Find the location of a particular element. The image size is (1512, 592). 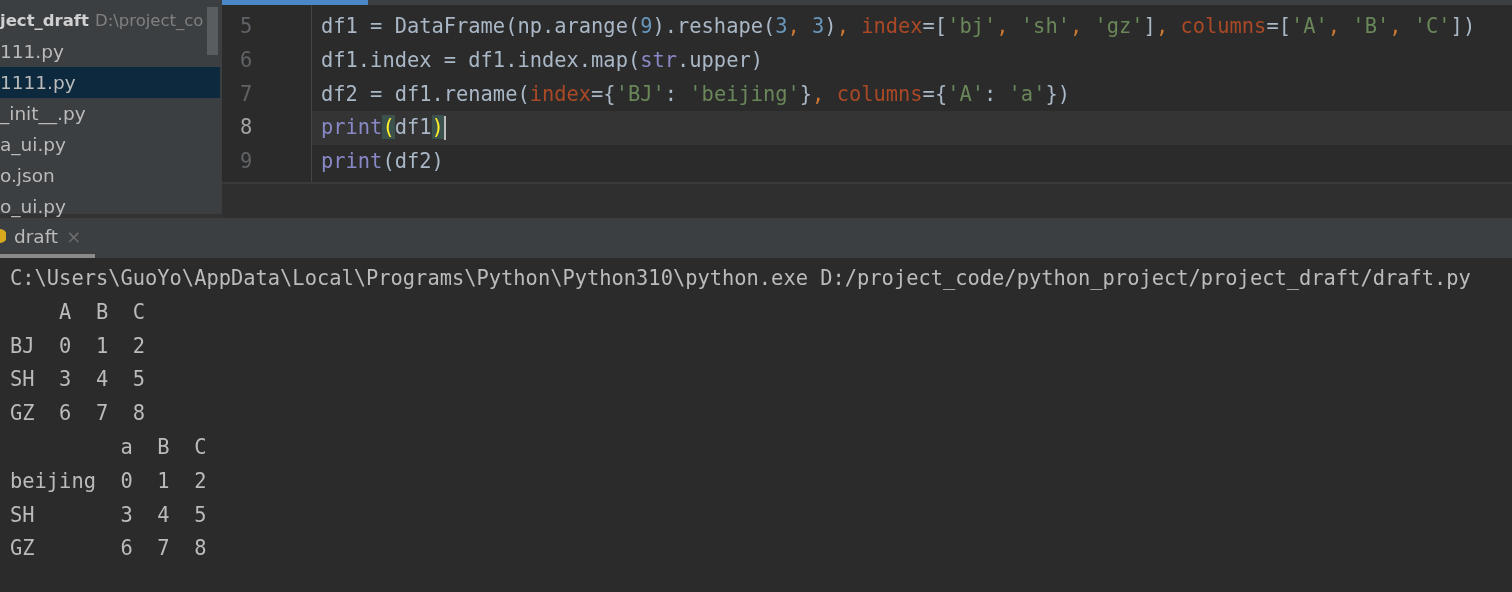

console-line: C:\Users\GuoYo\AppData\Local\Programs\Python\Python310\python.exe D:/project_code/python_project/project_draft/draft.py is located at coordinates (740, 278).